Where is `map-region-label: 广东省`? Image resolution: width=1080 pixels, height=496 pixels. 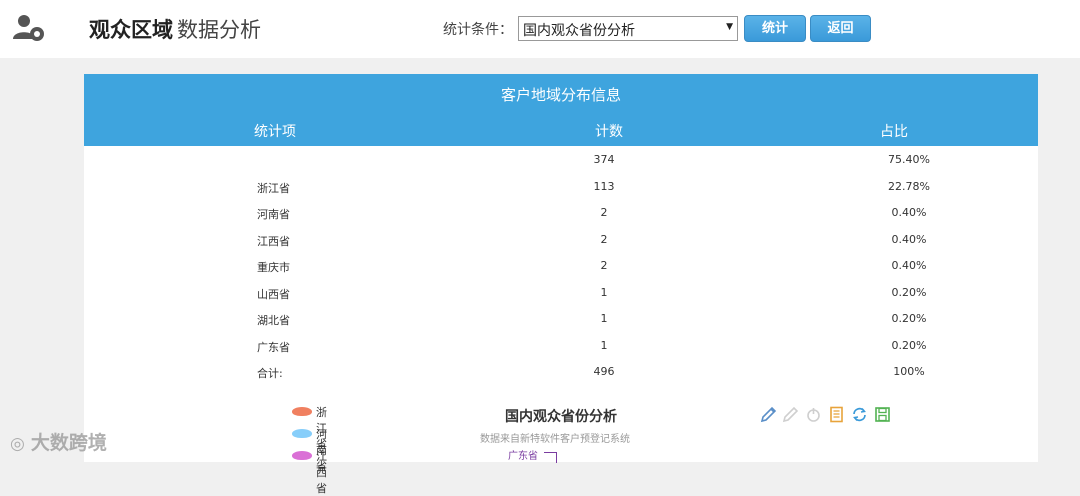 map-region-label: 广东省 is located at coordinates (523, 456).